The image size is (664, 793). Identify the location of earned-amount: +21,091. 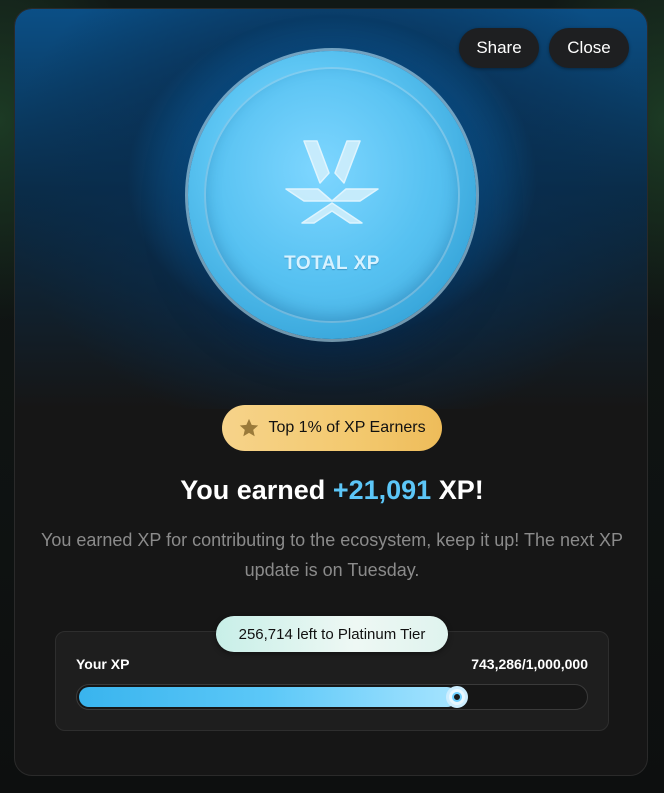
(382, 490).